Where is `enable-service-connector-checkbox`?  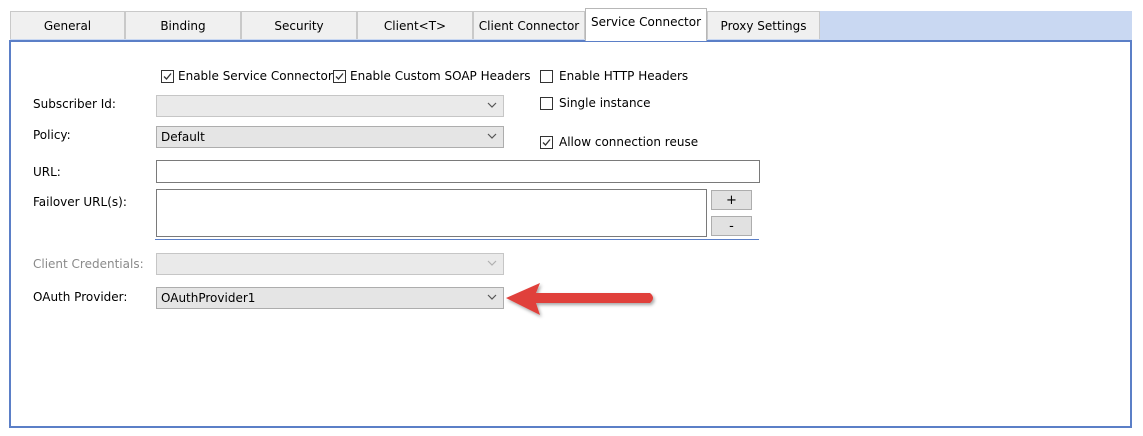 enable-service-connector-checkbox is located at coordinates (167, 76).